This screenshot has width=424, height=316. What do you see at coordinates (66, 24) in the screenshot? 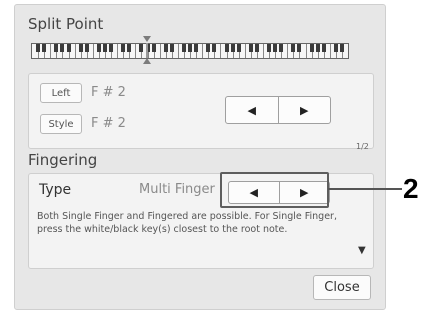
I see `split-point-title: Split Point` at bounding box center [66, 24].